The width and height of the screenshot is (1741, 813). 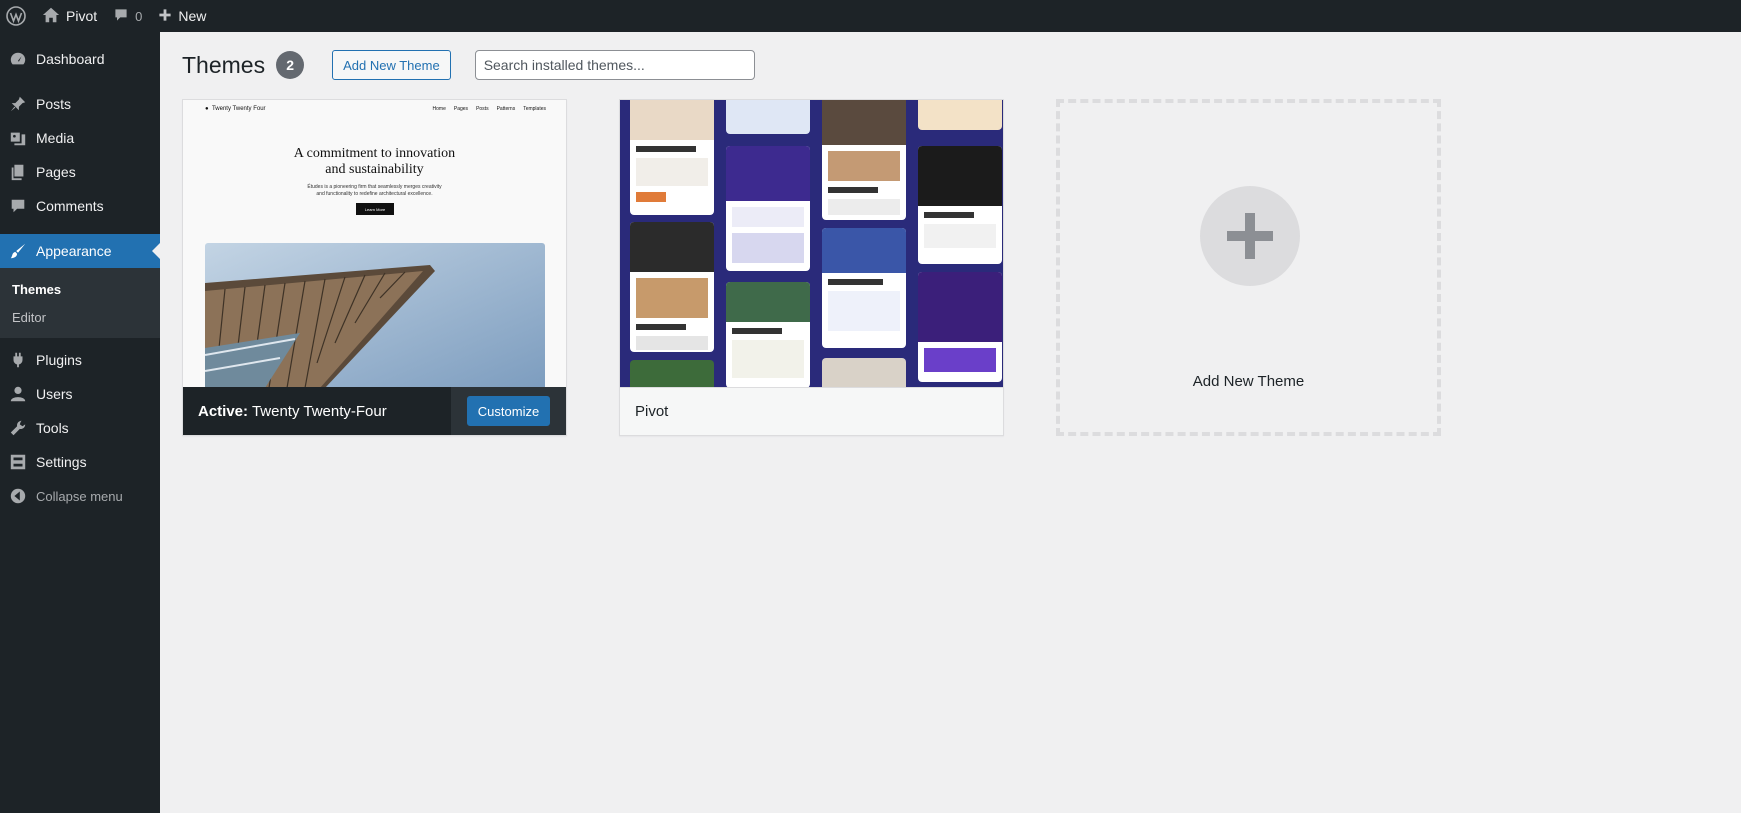 What do you see at coordinates (17, 16) in the screenshot?
I see `wordpress-logo-icon` at bounding box center [17, 16].